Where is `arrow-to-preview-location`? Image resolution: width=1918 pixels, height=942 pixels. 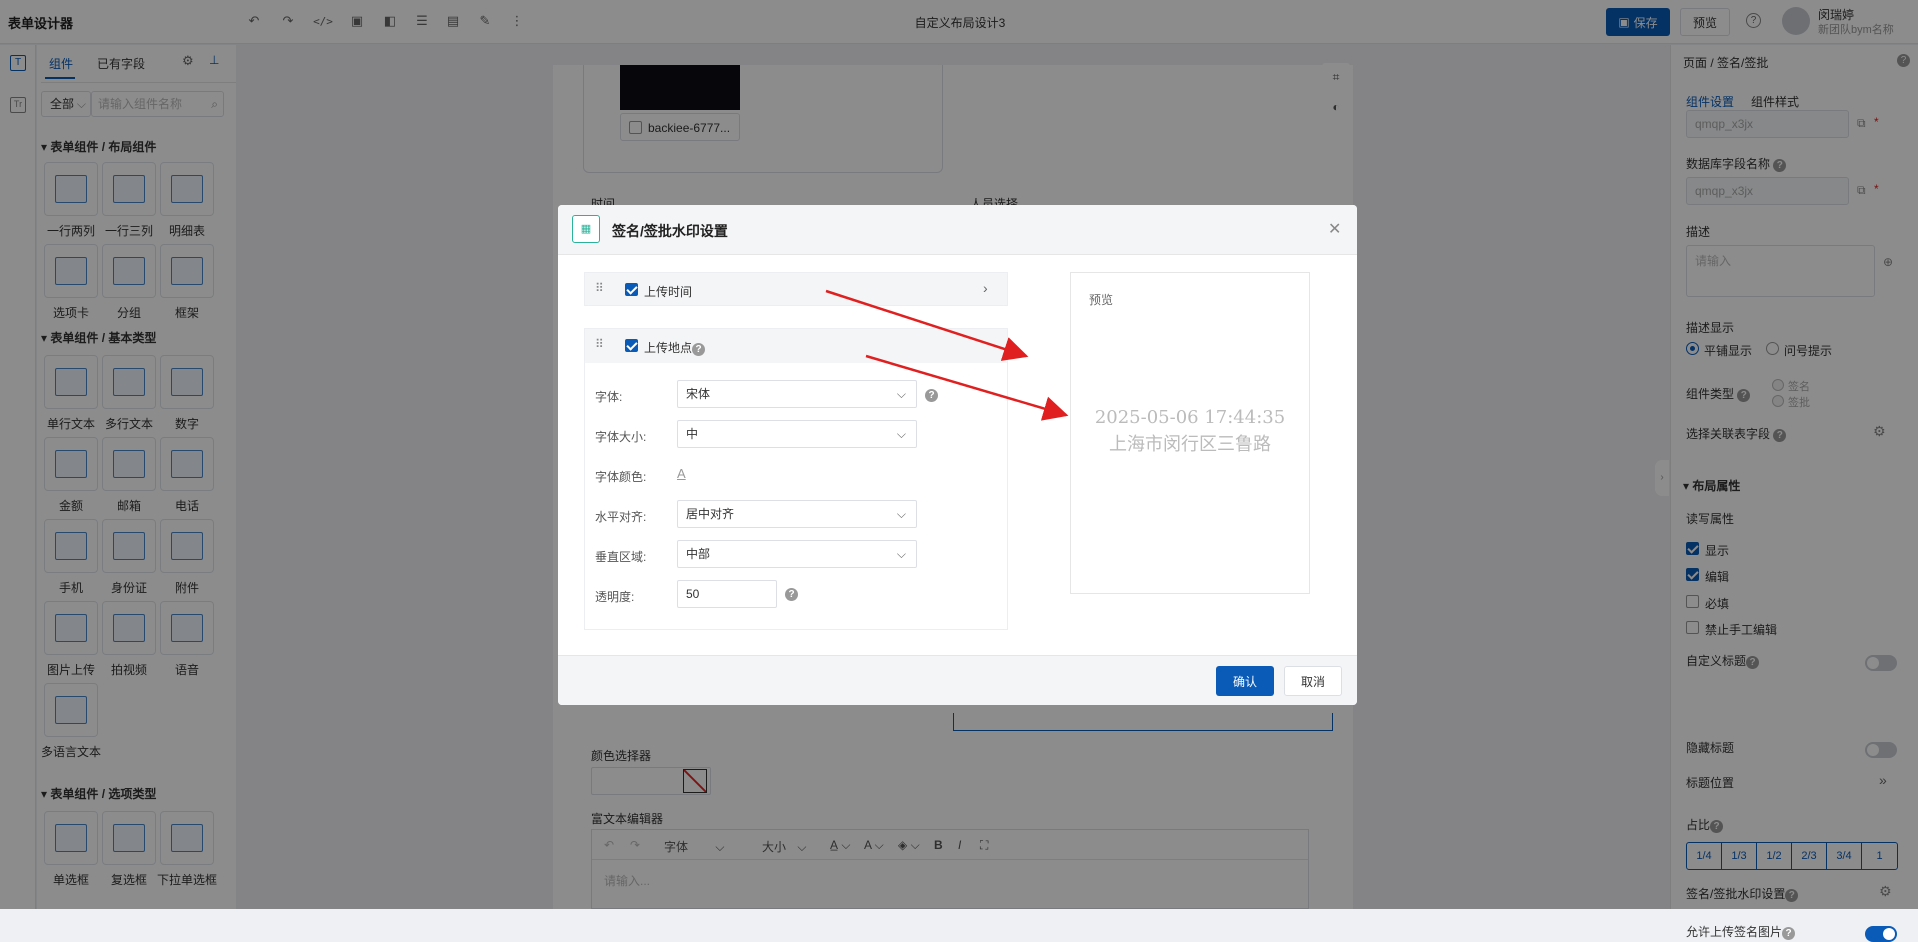
arrow-to-preview-location is located at coordinates (967, 387).